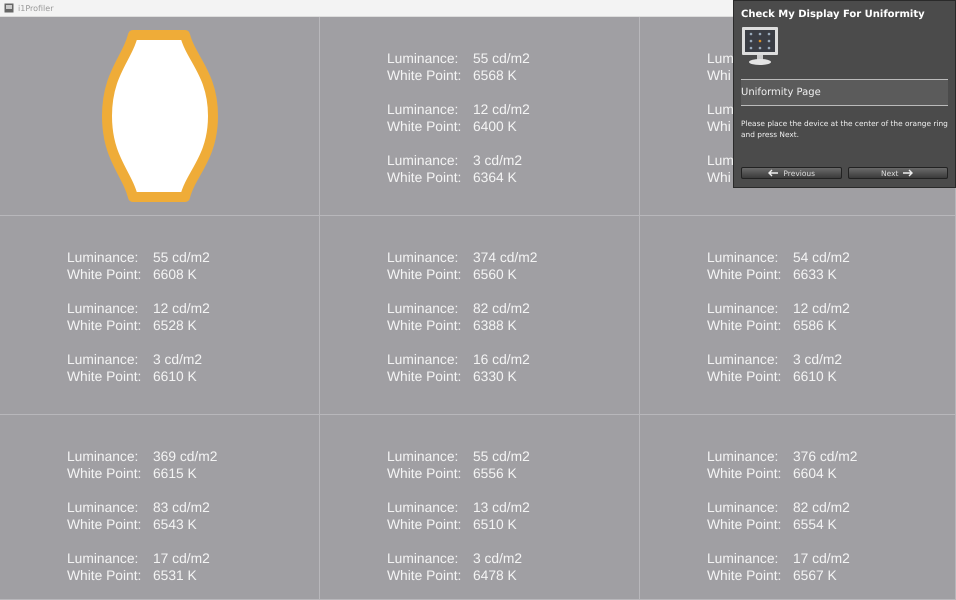 This screenshot has height=600, width=956. Describe the element at coordinates (495, 376) in the screenshot. I see `color-temperature-value: 6330 K` at that location.